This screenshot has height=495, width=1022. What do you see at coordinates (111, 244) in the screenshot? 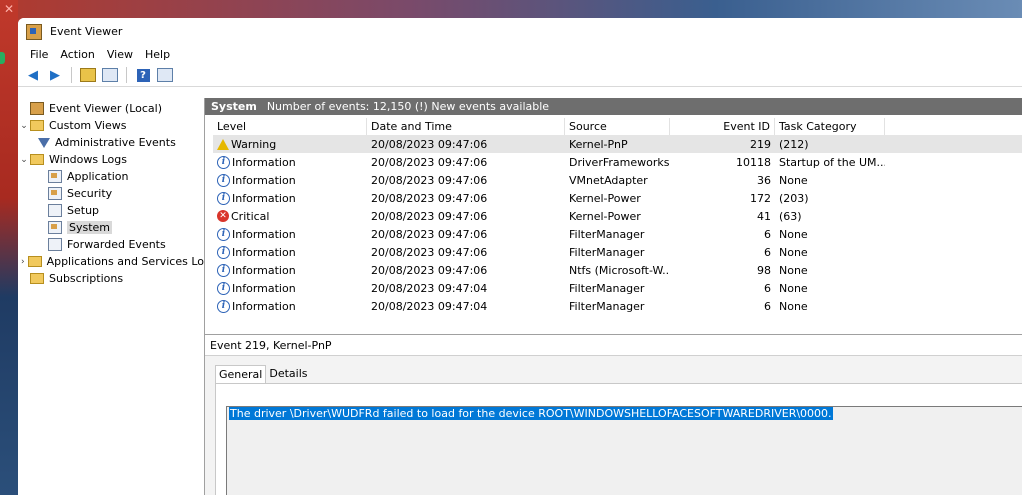
I see `tree-item-forwarded-events: Forwarded Events` at bounding box center [111, 244].